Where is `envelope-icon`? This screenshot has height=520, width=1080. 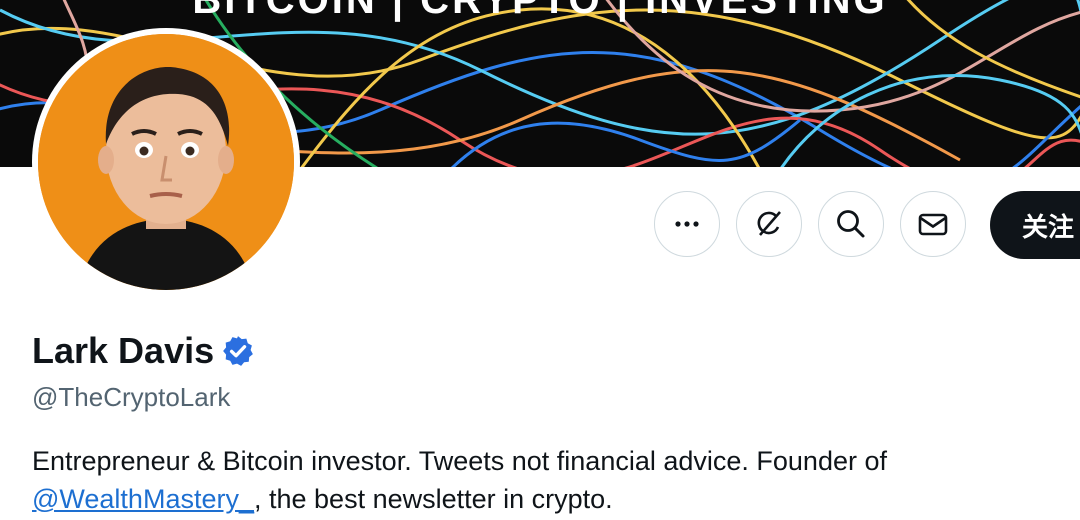
envelope-icon is located at coordinates (933, 224).